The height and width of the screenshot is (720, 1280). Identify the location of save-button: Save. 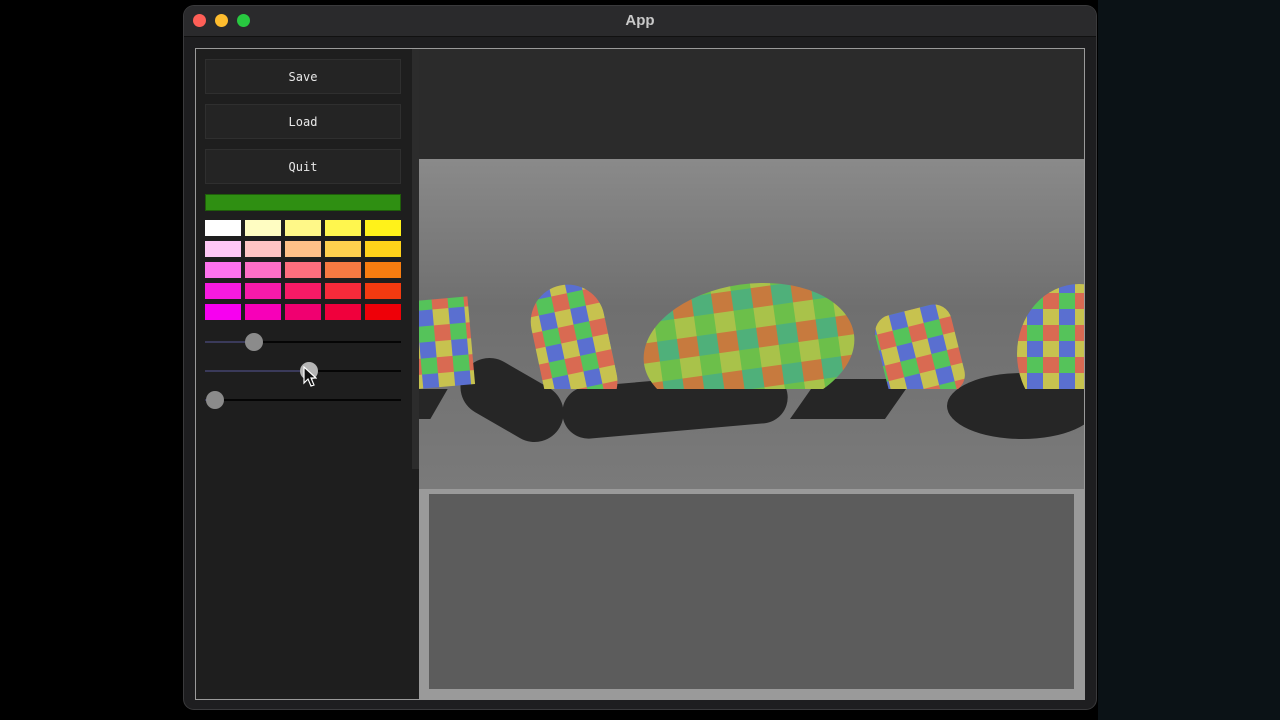
(303, 76).